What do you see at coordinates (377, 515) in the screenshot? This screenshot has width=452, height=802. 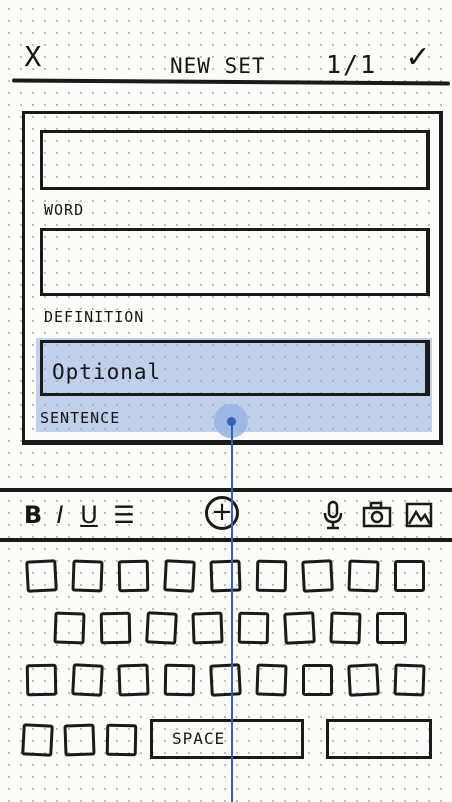 I see `camera-icon` at bounding box center [377, 515].